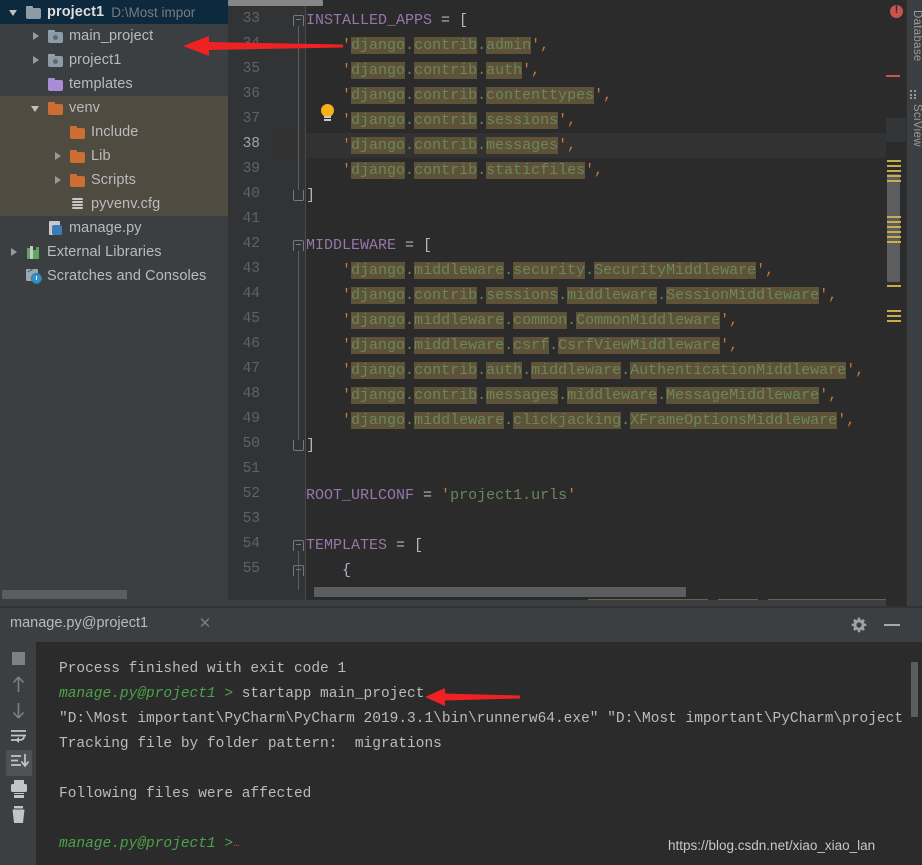 The height and width of the screenshot is (865, 922). What do you see at coordinates (251, 319) in the screenshot?
I see `line-number: 45` at bounding box center [251, 319].